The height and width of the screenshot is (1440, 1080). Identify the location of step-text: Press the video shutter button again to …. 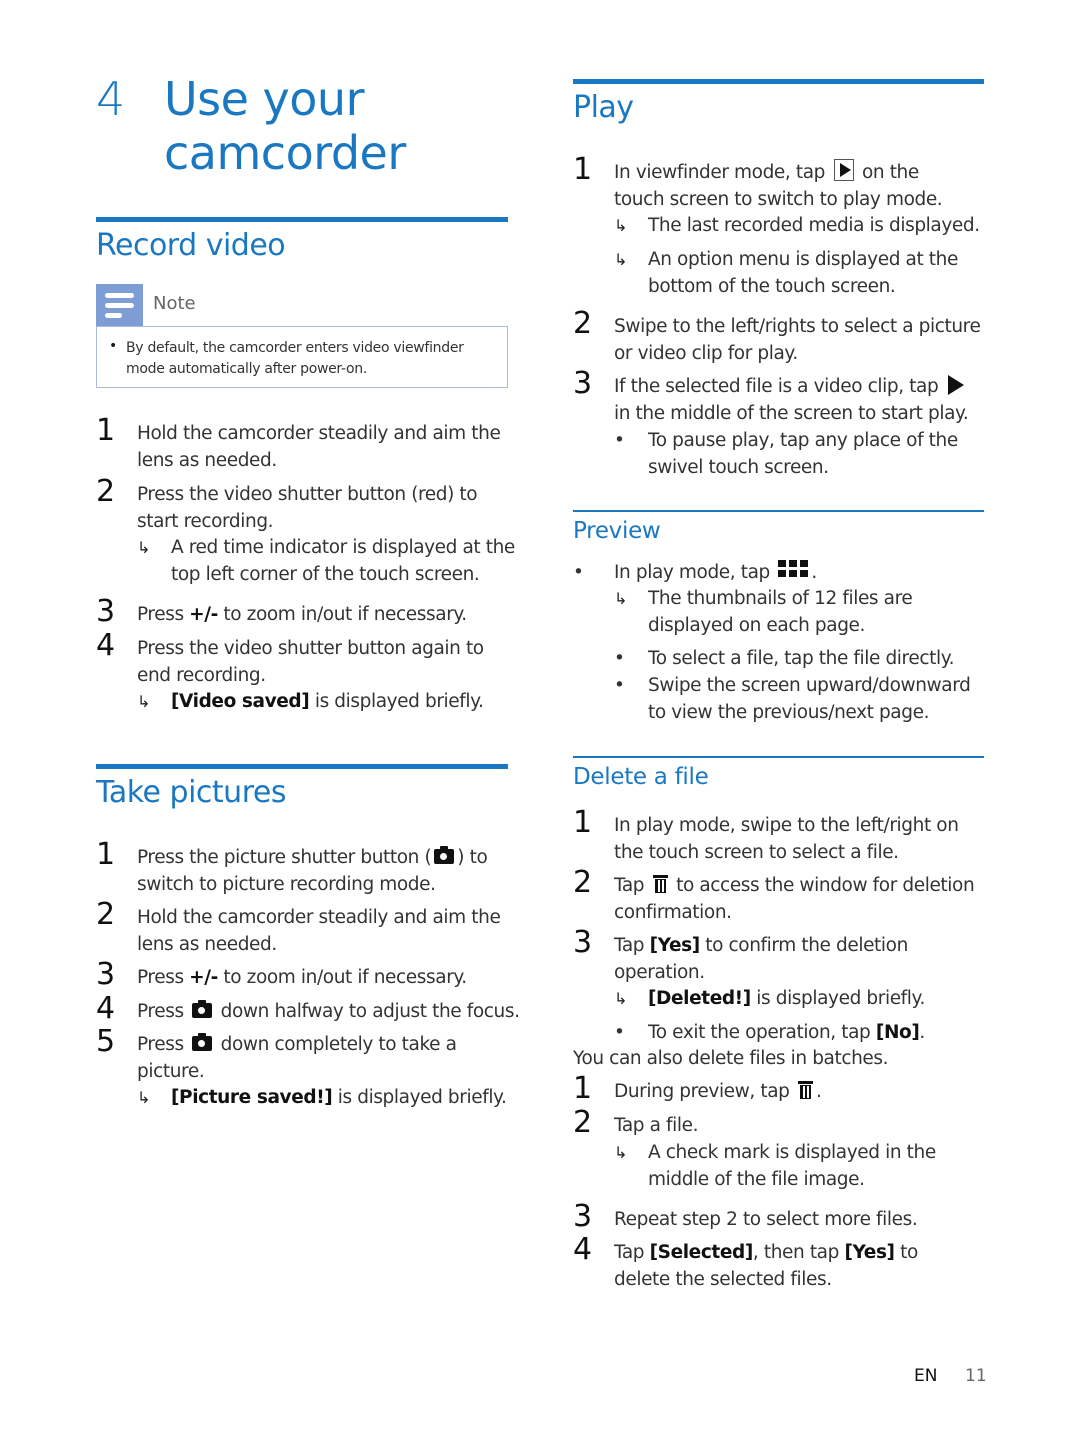
(310, 662).